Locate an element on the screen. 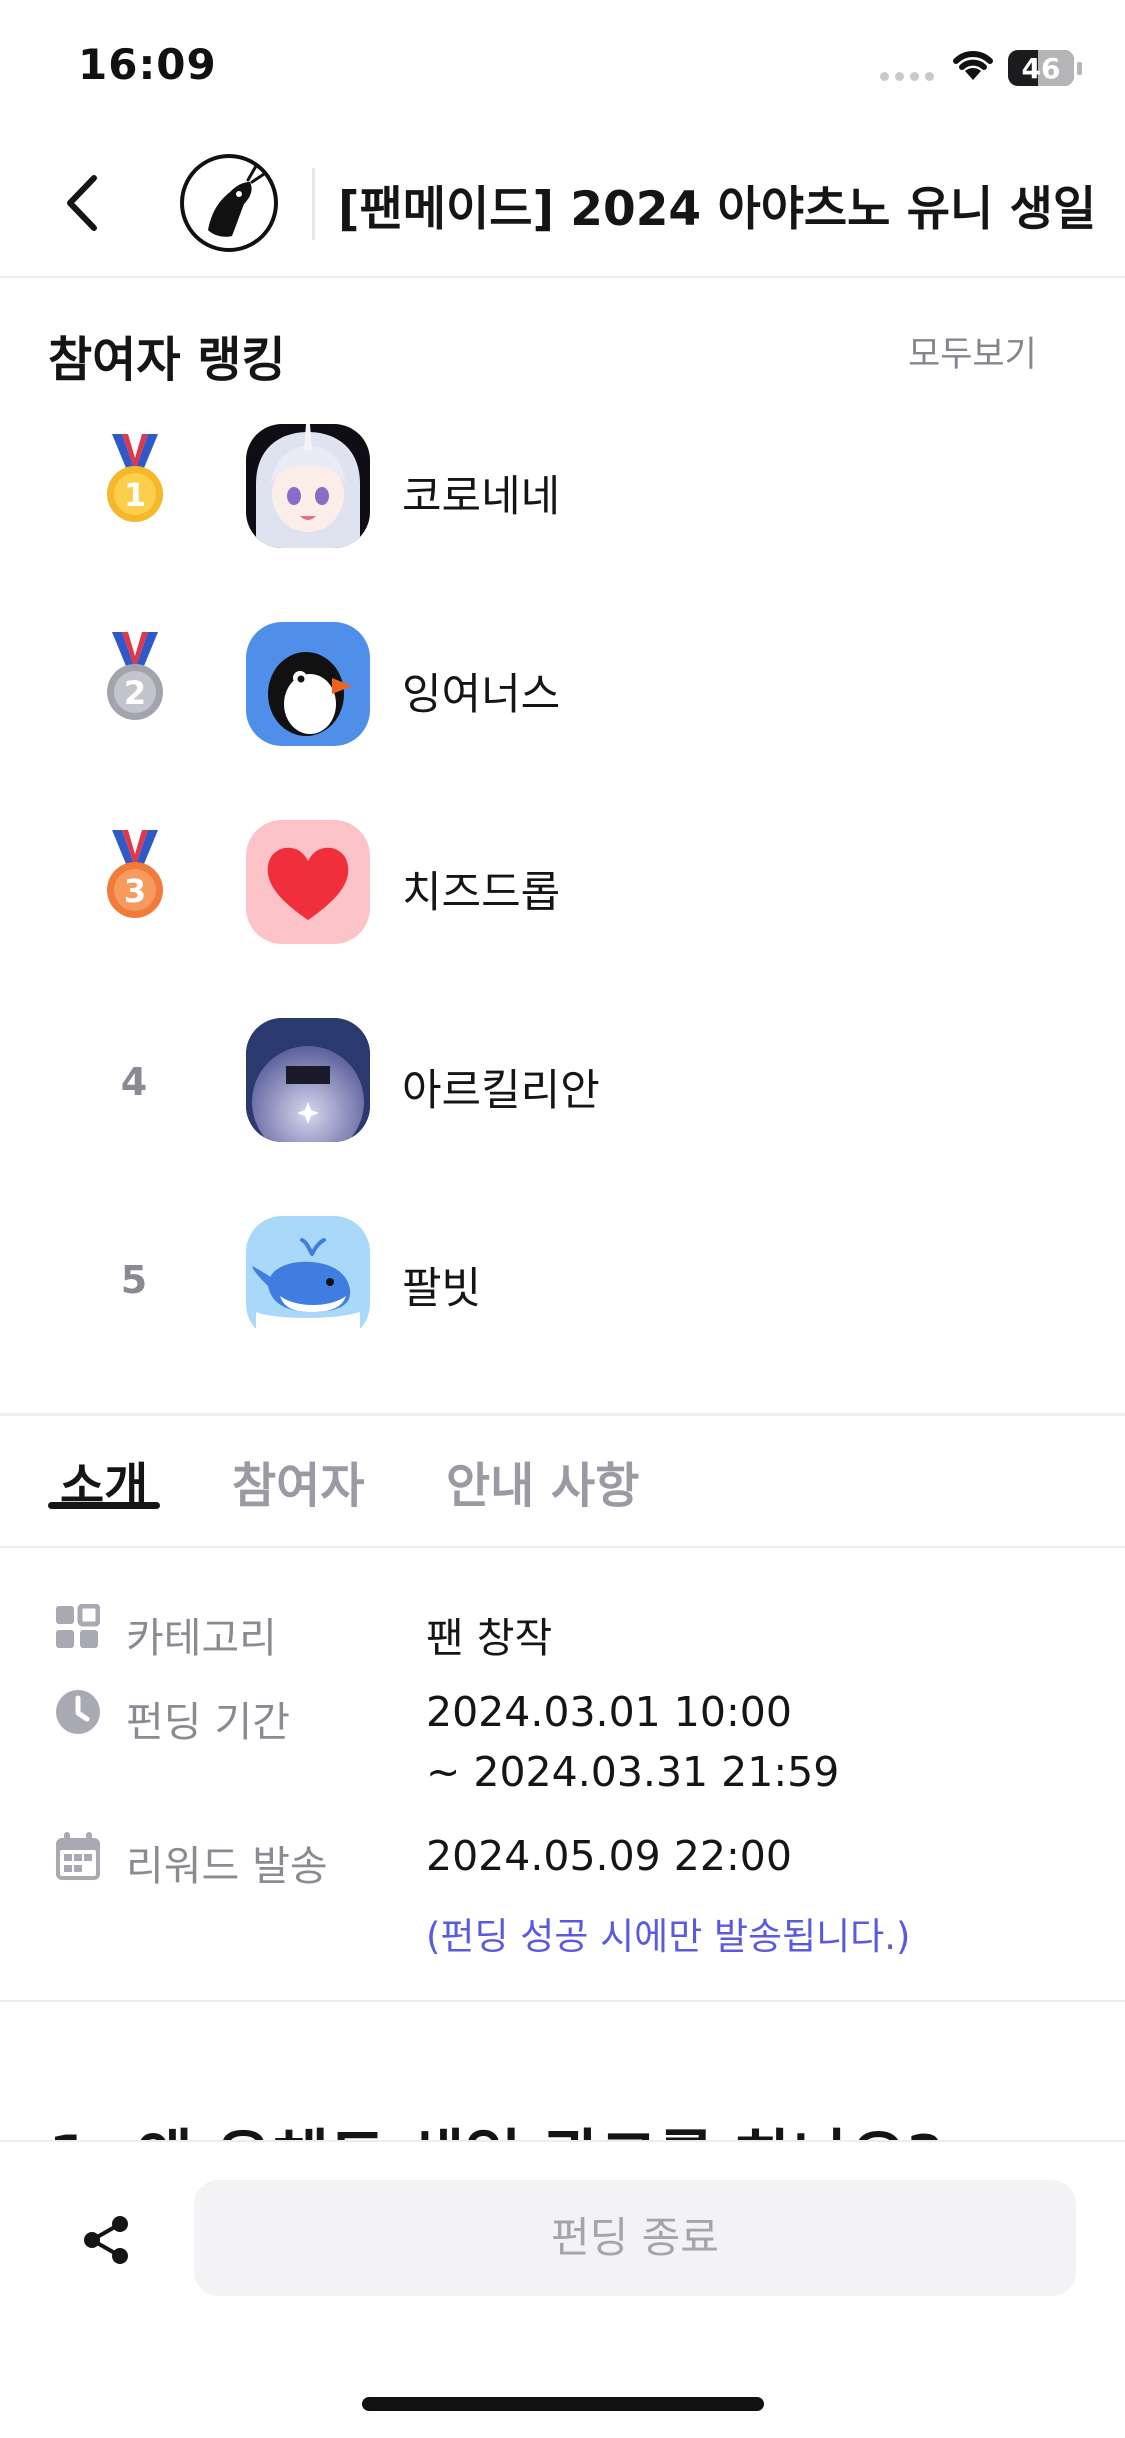 The image size is (1125, 2438). info-value-category: 팬 창작 is located at coordinates (489, 1638).